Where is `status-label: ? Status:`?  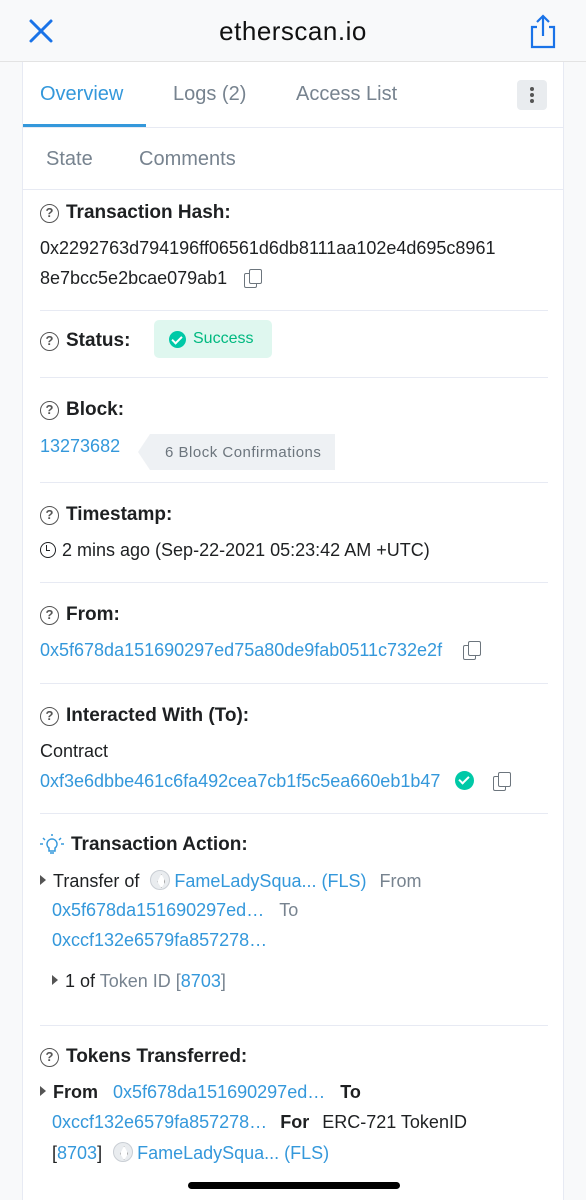 status-label: ? Status: is located at coordinates (85, 341).